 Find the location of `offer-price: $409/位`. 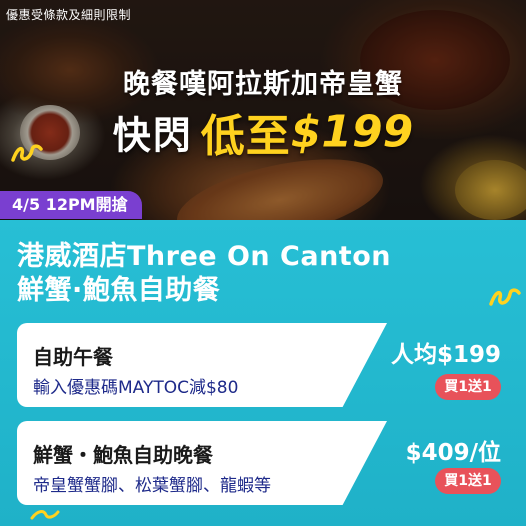

offer-price: $409/位 is located at coordinates (453, 453).